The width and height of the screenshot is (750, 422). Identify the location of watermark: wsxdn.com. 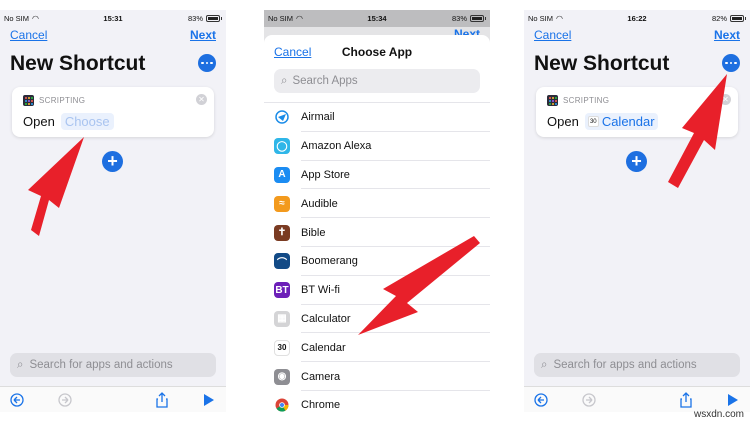
(718, 414).